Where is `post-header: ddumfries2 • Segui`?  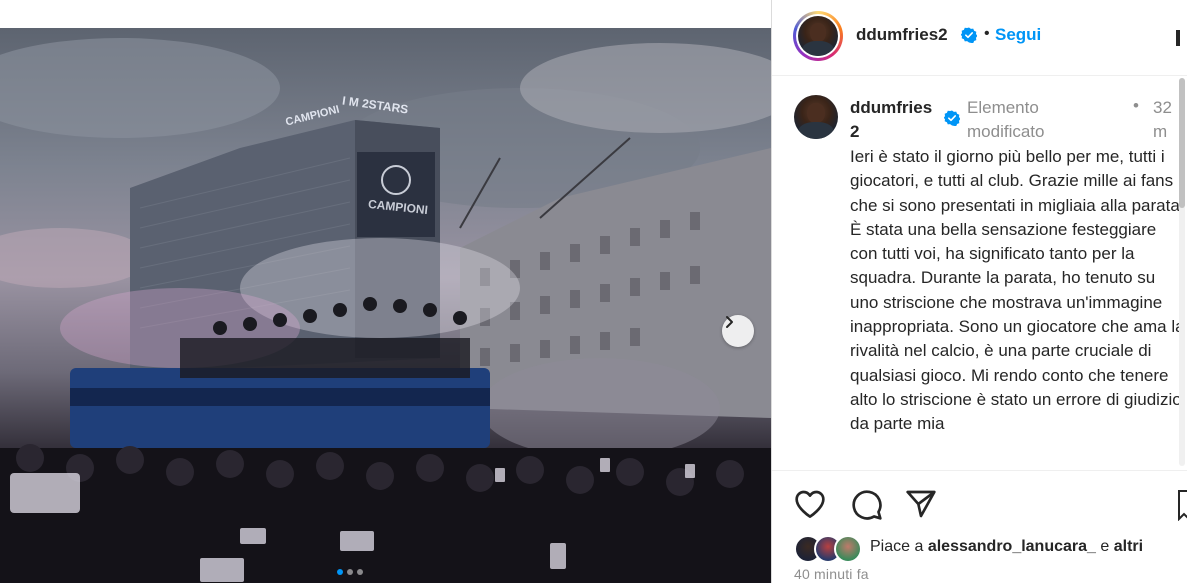 post-header: ddumfries2 • Segui is located at coordinates (979, 38).